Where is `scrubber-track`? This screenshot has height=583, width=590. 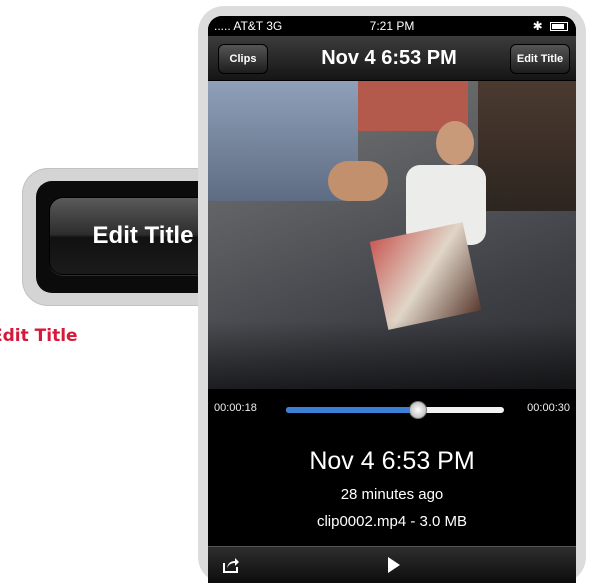
scrubber-track is located at coordinates (395, 410).